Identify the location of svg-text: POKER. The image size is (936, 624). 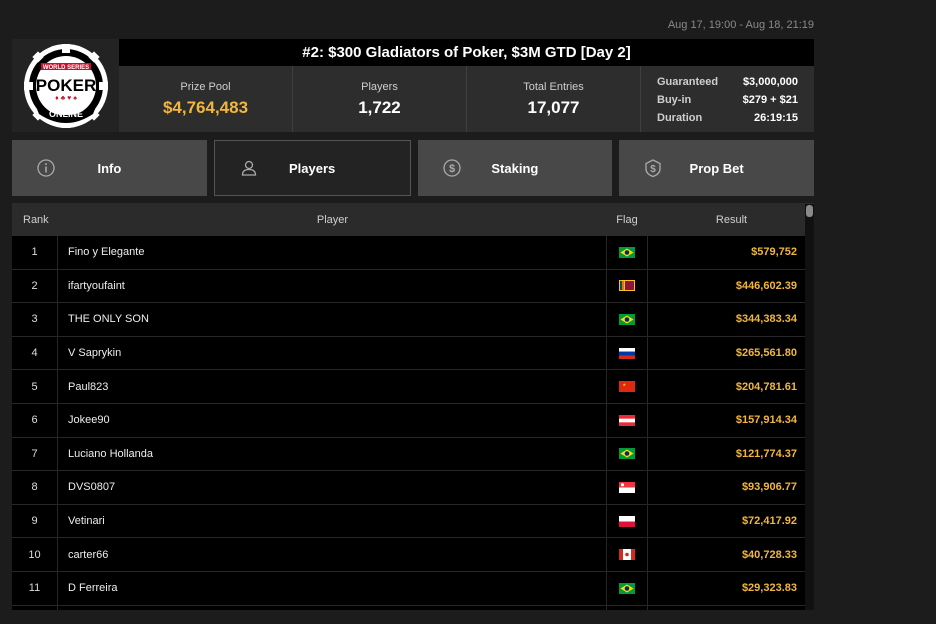
(65, 85).